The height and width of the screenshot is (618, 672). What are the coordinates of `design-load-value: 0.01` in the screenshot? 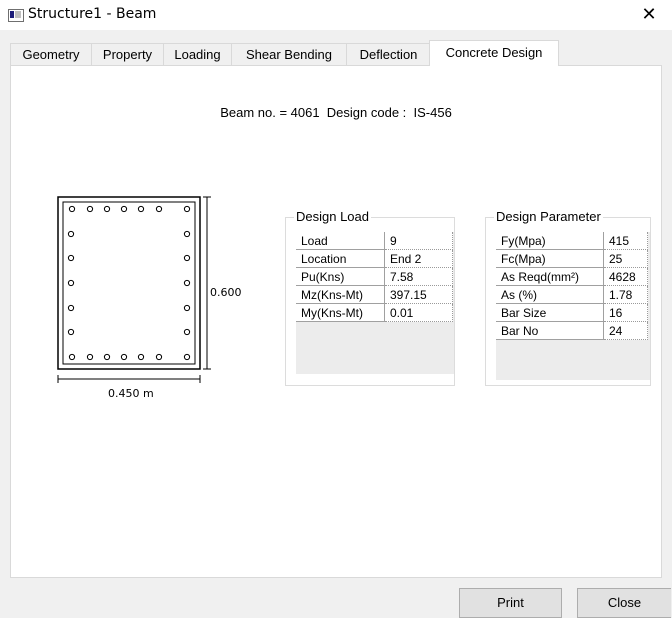 It's located at (418, 312).